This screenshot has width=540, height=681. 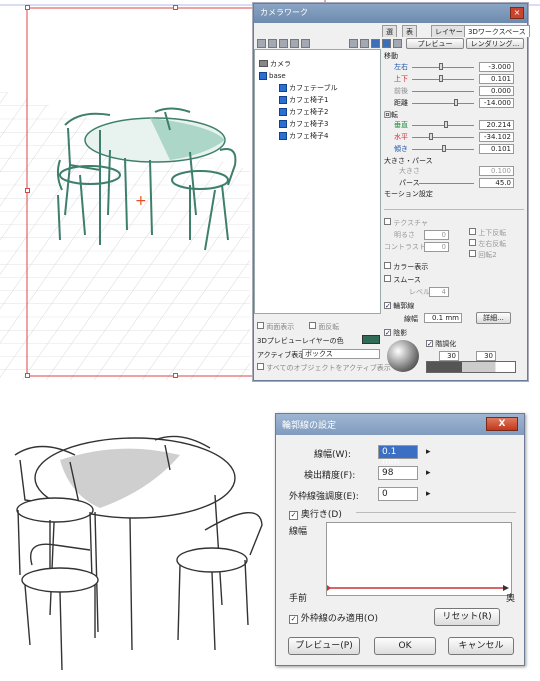 What do you see at coordinates (390, 13) in the screenshot?
I see `panel-title: カメラワーク` at bounding box center [390, 13].